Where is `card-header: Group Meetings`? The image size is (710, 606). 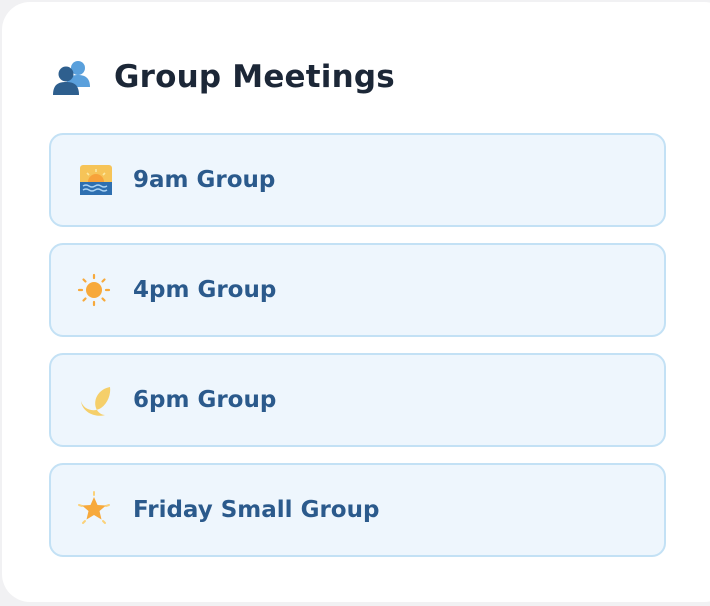
card-header: Group Meetings is located at coordinates (222, 77).